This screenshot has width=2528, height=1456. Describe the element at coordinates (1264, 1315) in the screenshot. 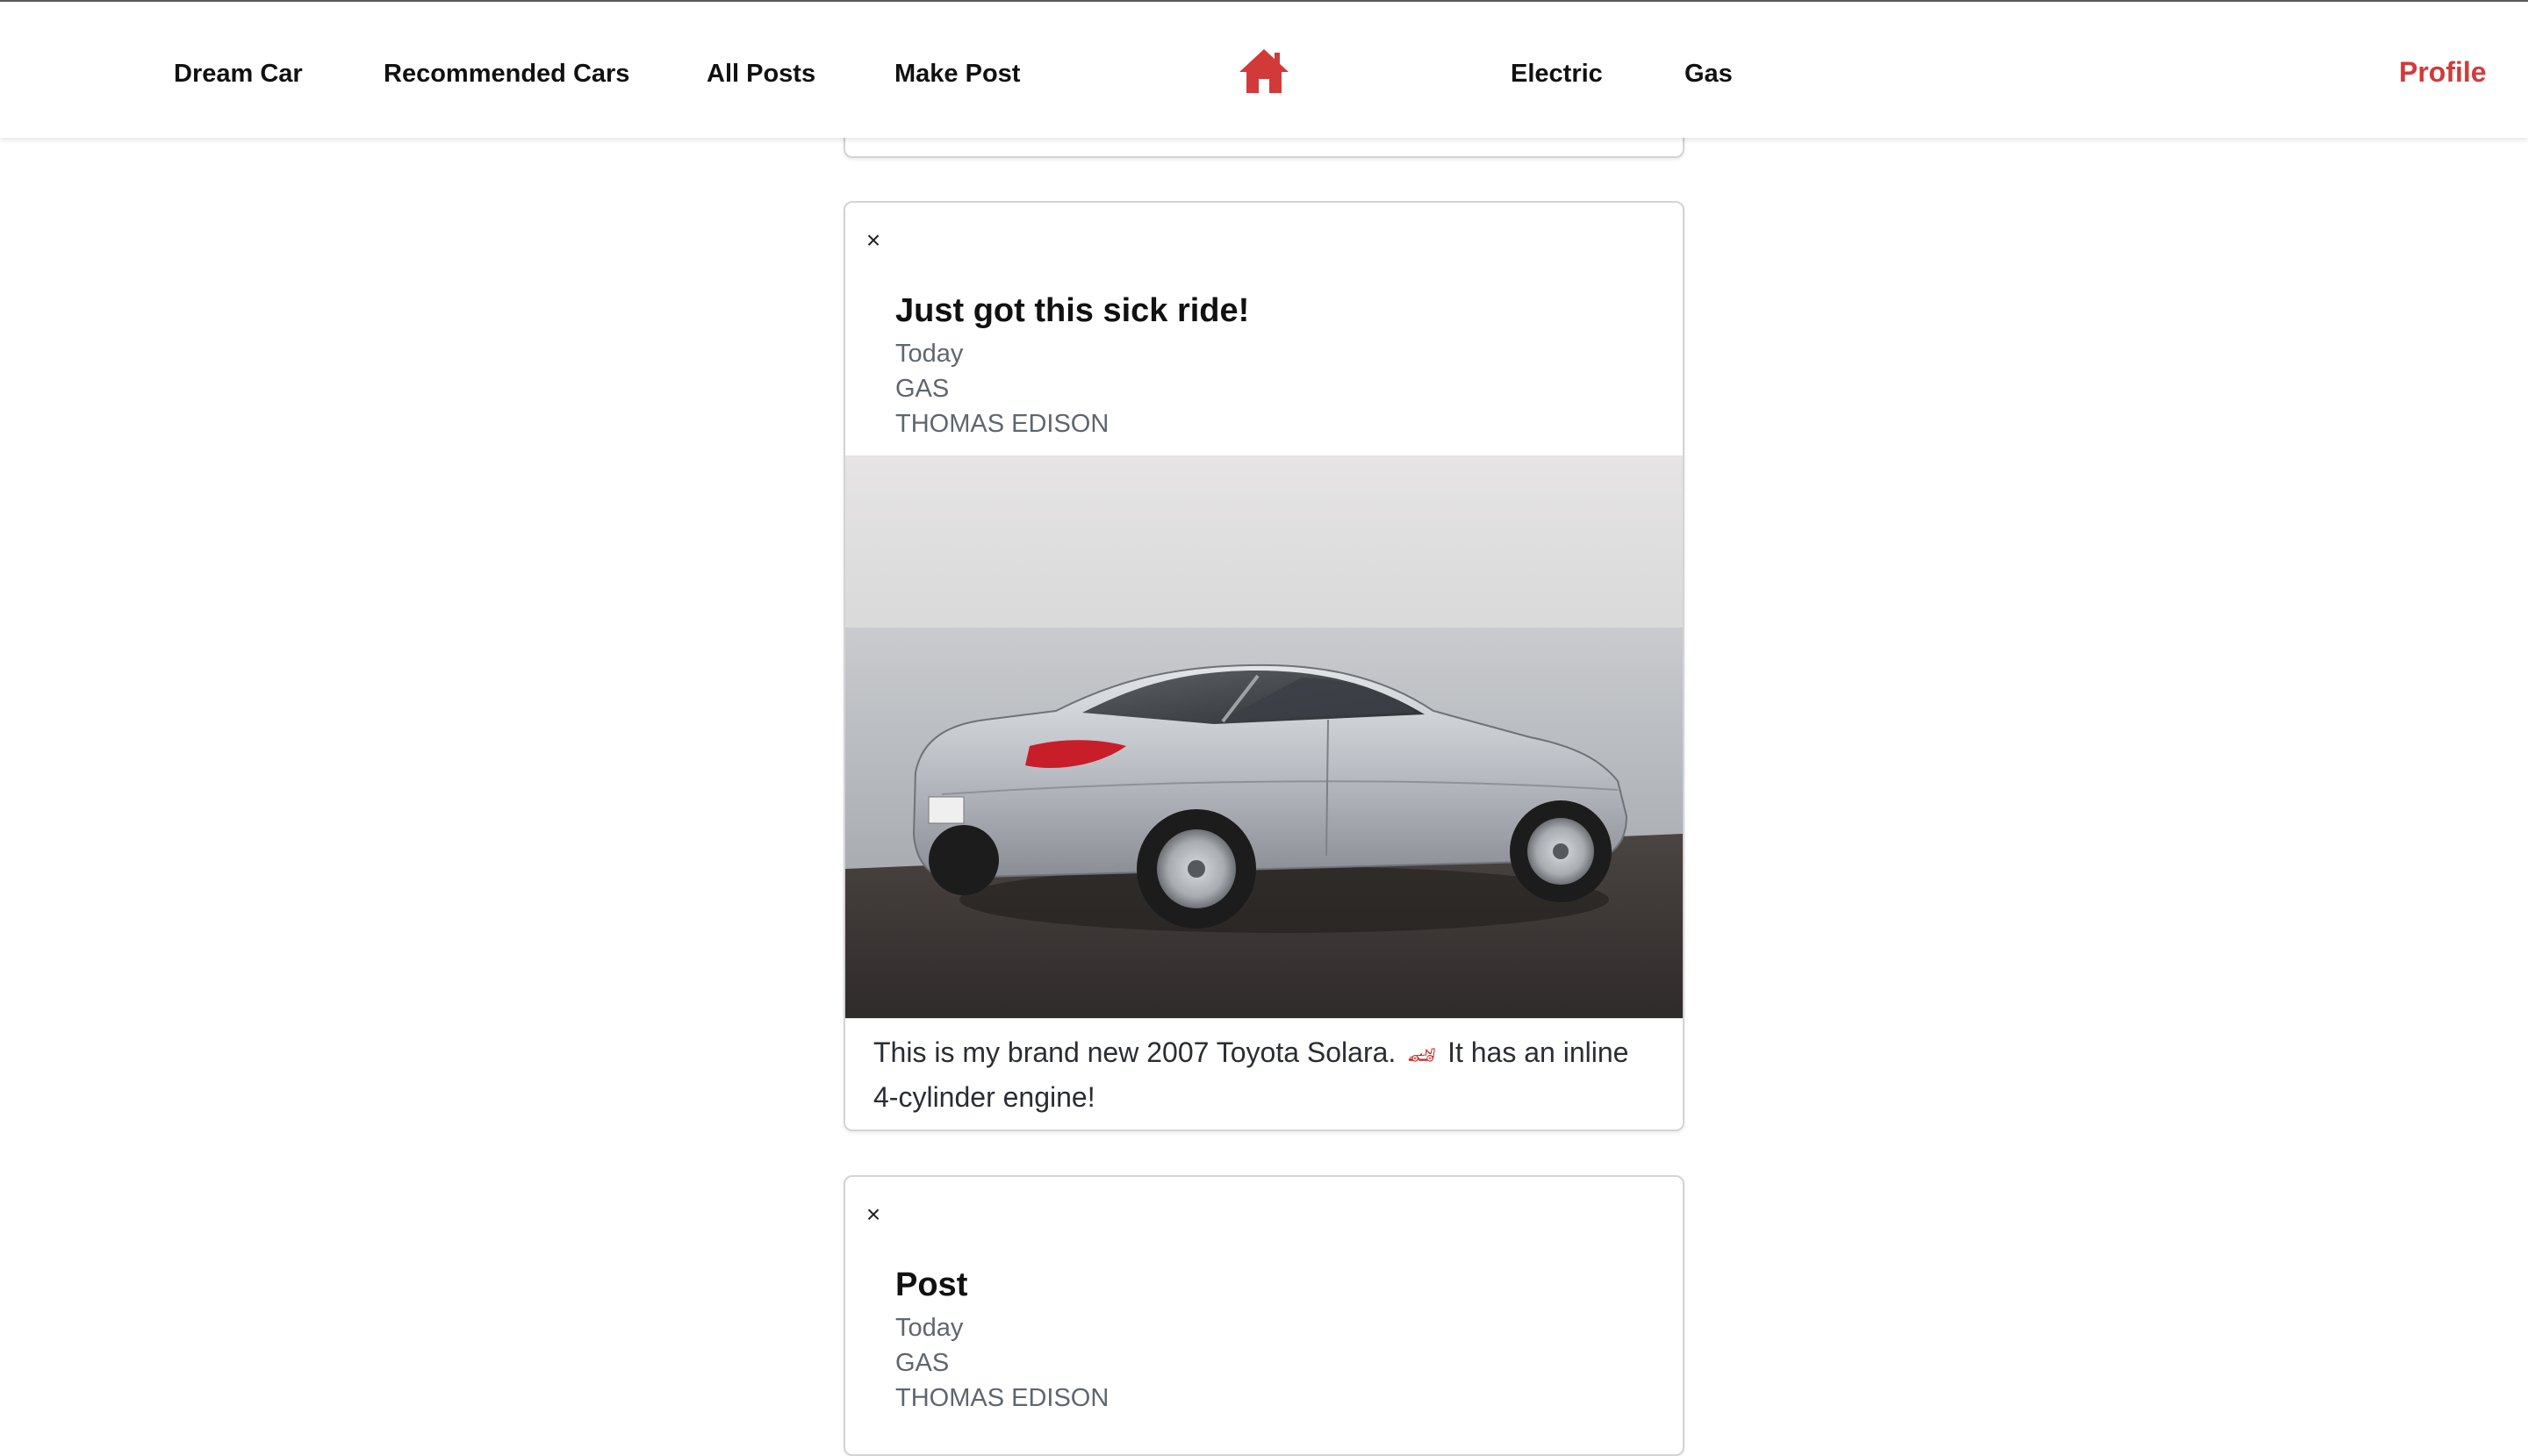

I see `post-card: × Post Today GAS THOMAS EDISON` at that location.